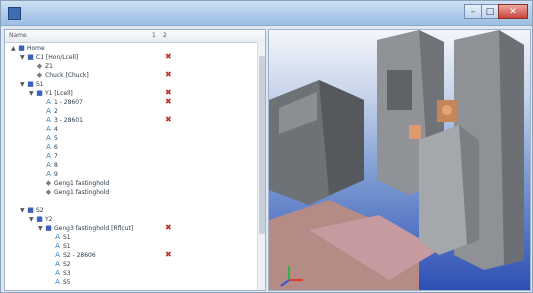 Image resolution: width=533 pixels, height=293 pixels. I want to click on tree-row: A2, so click(130, 111).